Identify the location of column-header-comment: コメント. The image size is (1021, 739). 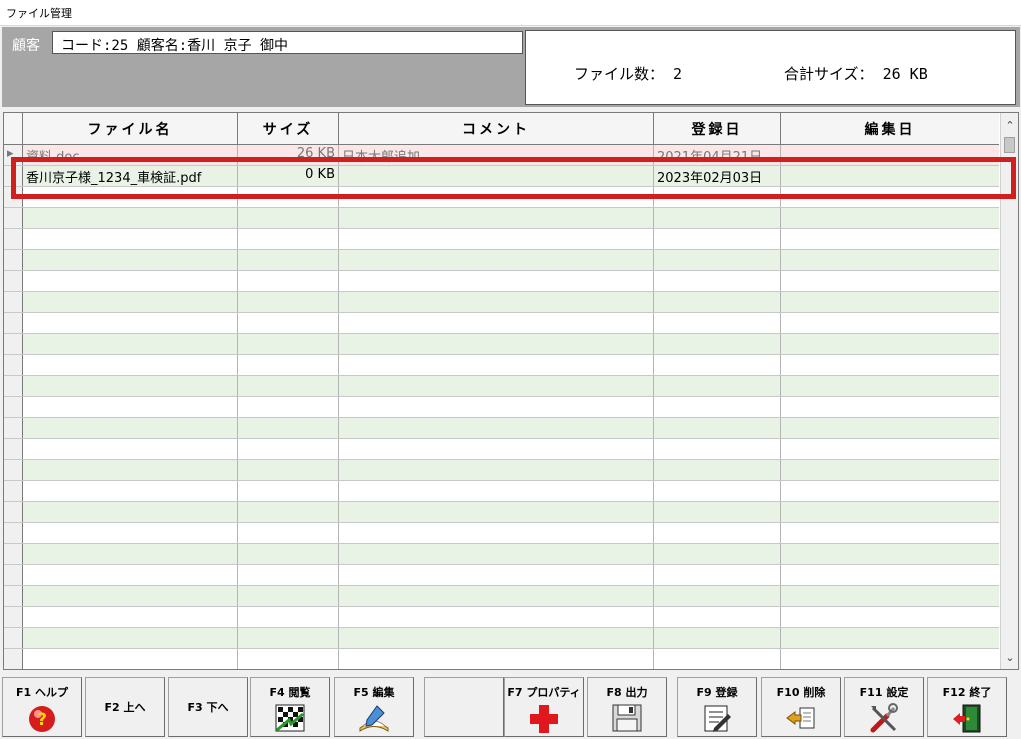
(496, 129).